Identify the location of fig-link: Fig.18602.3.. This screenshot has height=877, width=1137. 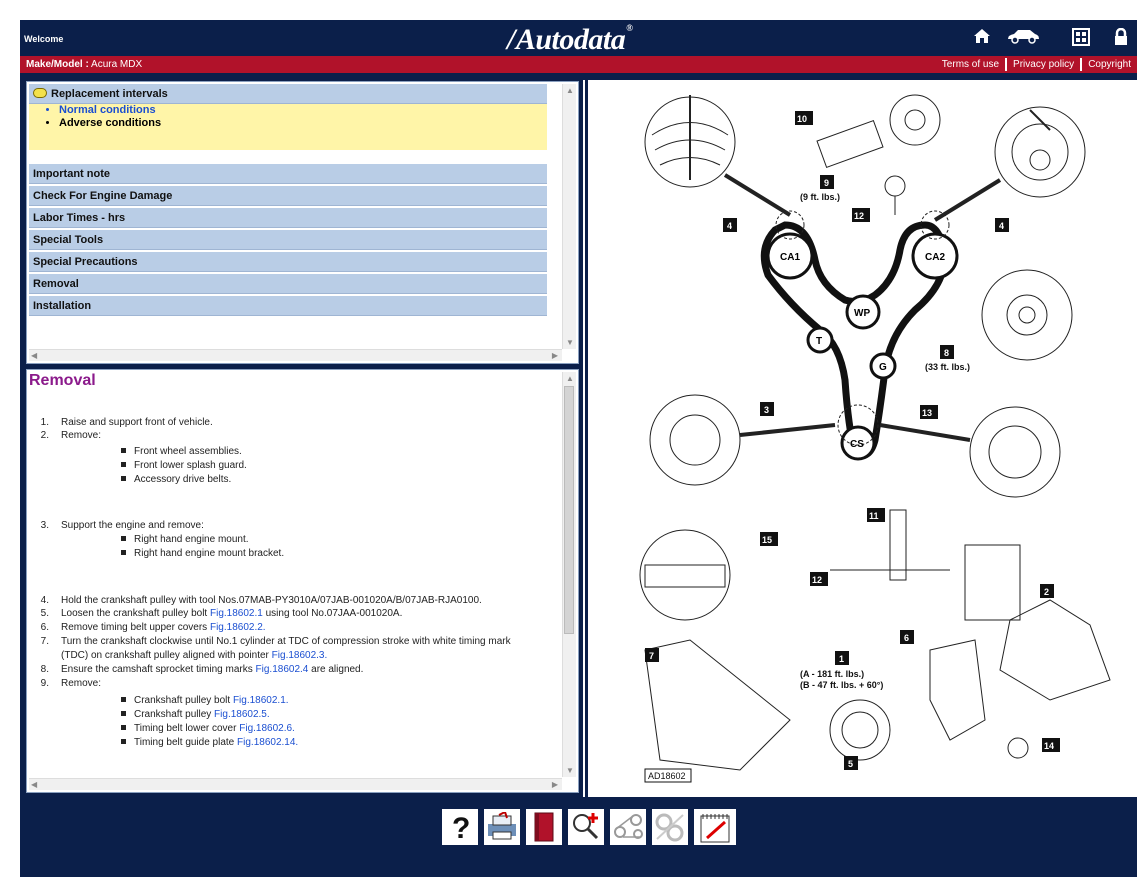
(300, 655).